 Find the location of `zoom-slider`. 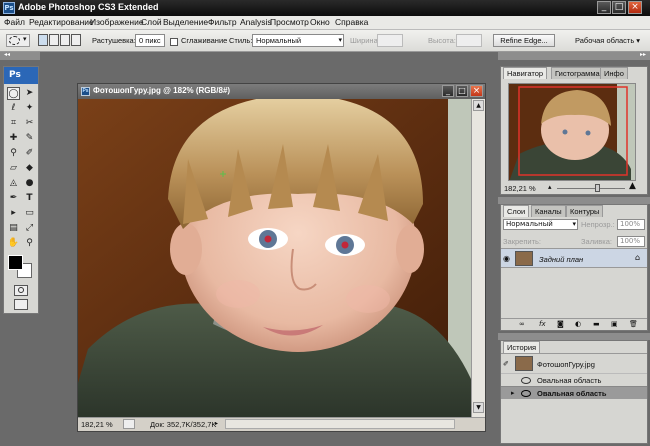

zoom-slider is located at coordinates (591, 188).